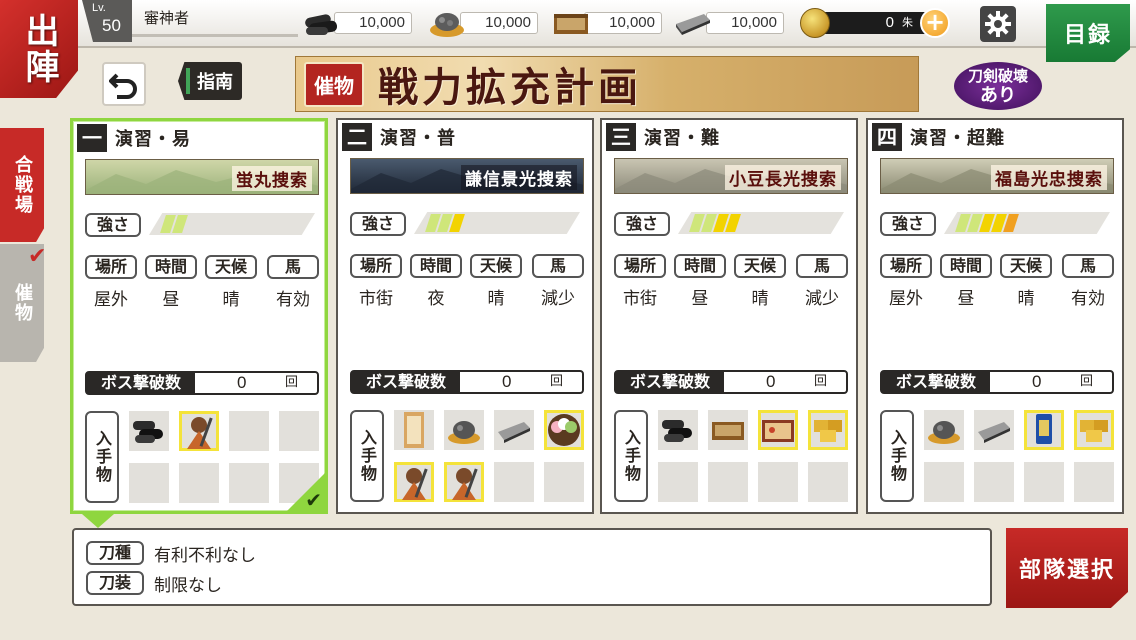  Describe the element at coordinates (998, 24) in the screenshot. I see `settings-button` at that location.